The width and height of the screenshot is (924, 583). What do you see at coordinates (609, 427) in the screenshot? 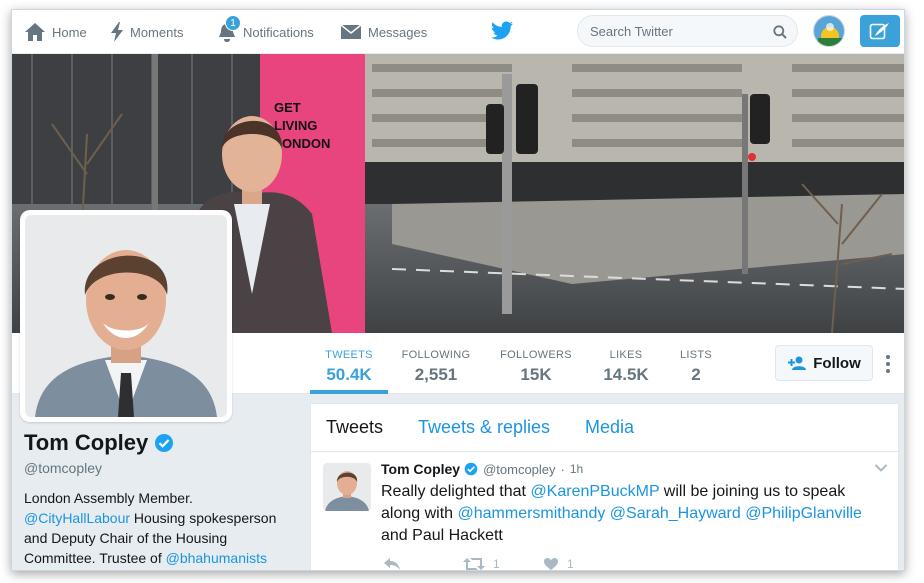
I see `tab-media: Media` at bounding box center [609, 427].